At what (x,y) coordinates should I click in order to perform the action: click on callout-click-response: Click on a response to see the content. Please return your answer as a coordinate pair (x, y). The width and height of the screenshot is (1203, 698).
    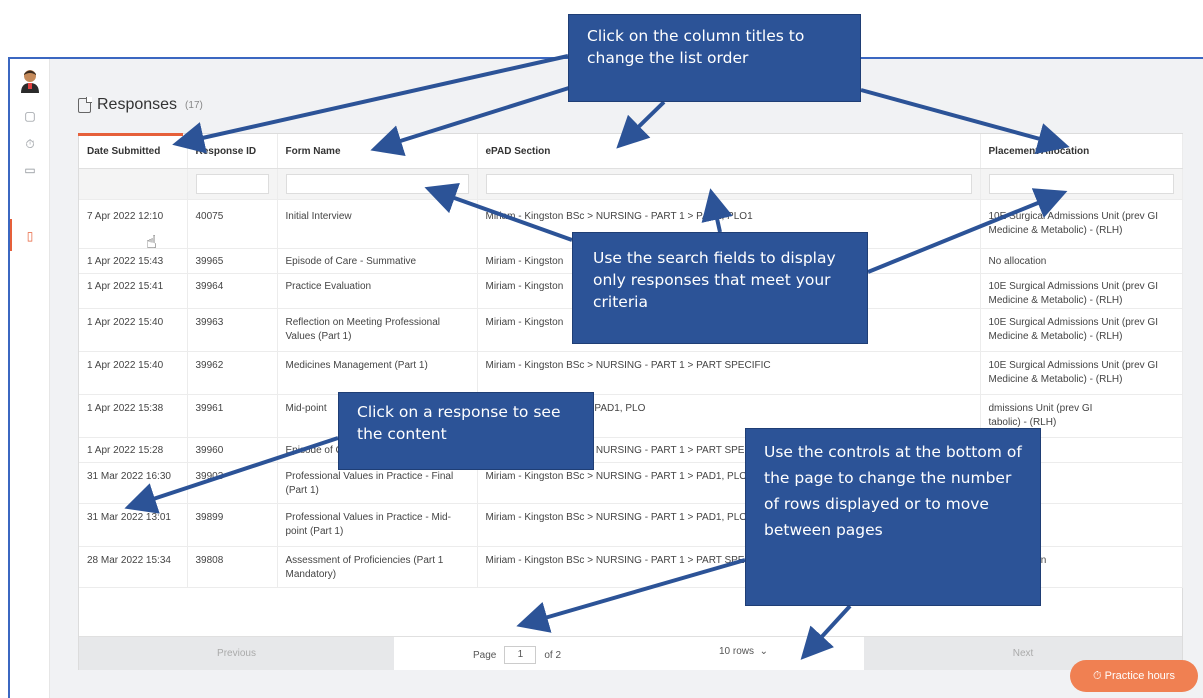
    Looking at the image, I should click on (466, 431).